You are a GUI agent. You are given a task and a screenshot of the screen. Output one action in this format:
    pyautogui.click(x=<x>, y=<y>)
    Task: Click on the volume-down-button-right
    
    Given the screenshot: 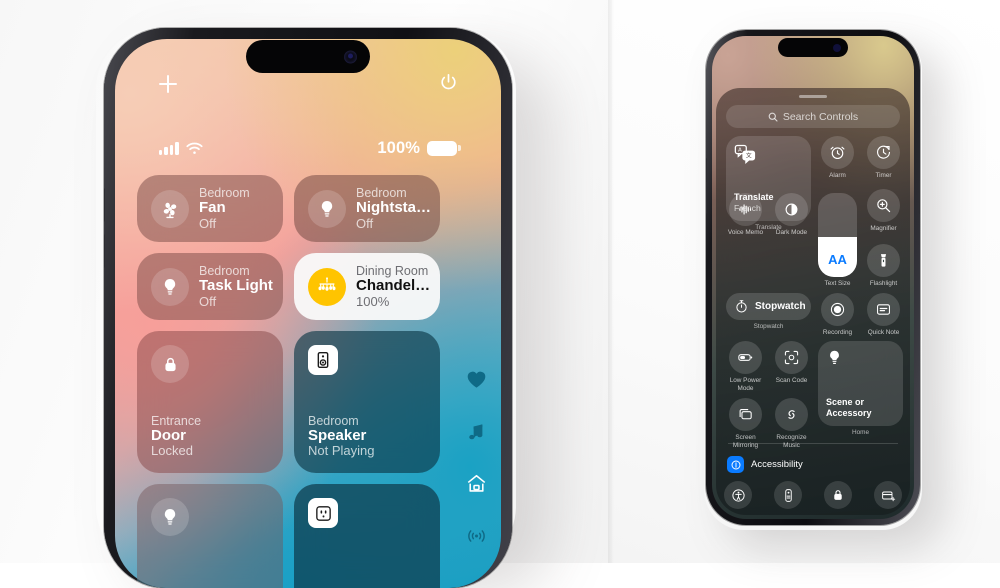 What is the action you would take?
    pyautogui.click(x=706, y=202)
    